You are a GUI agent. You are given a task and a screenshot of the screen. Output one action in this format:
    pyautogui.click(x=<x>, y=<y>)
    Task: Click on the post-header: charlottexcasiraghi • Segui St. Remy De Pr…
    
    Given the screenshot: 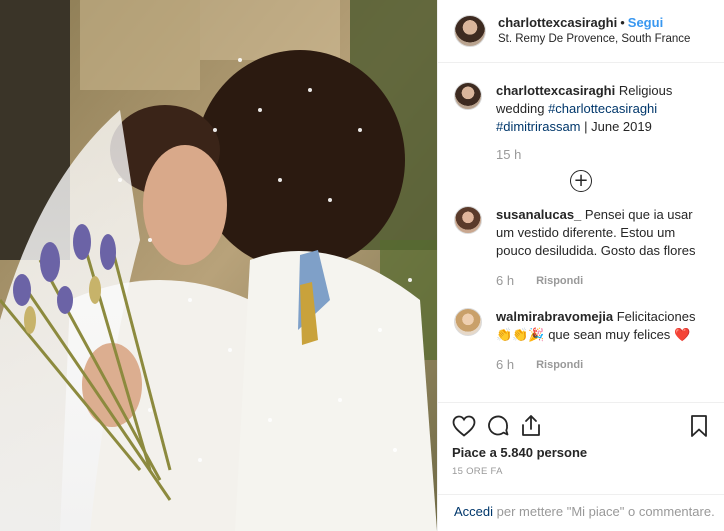 What is the action you would take?
    pyautogui.click(x=581, y=31)
    